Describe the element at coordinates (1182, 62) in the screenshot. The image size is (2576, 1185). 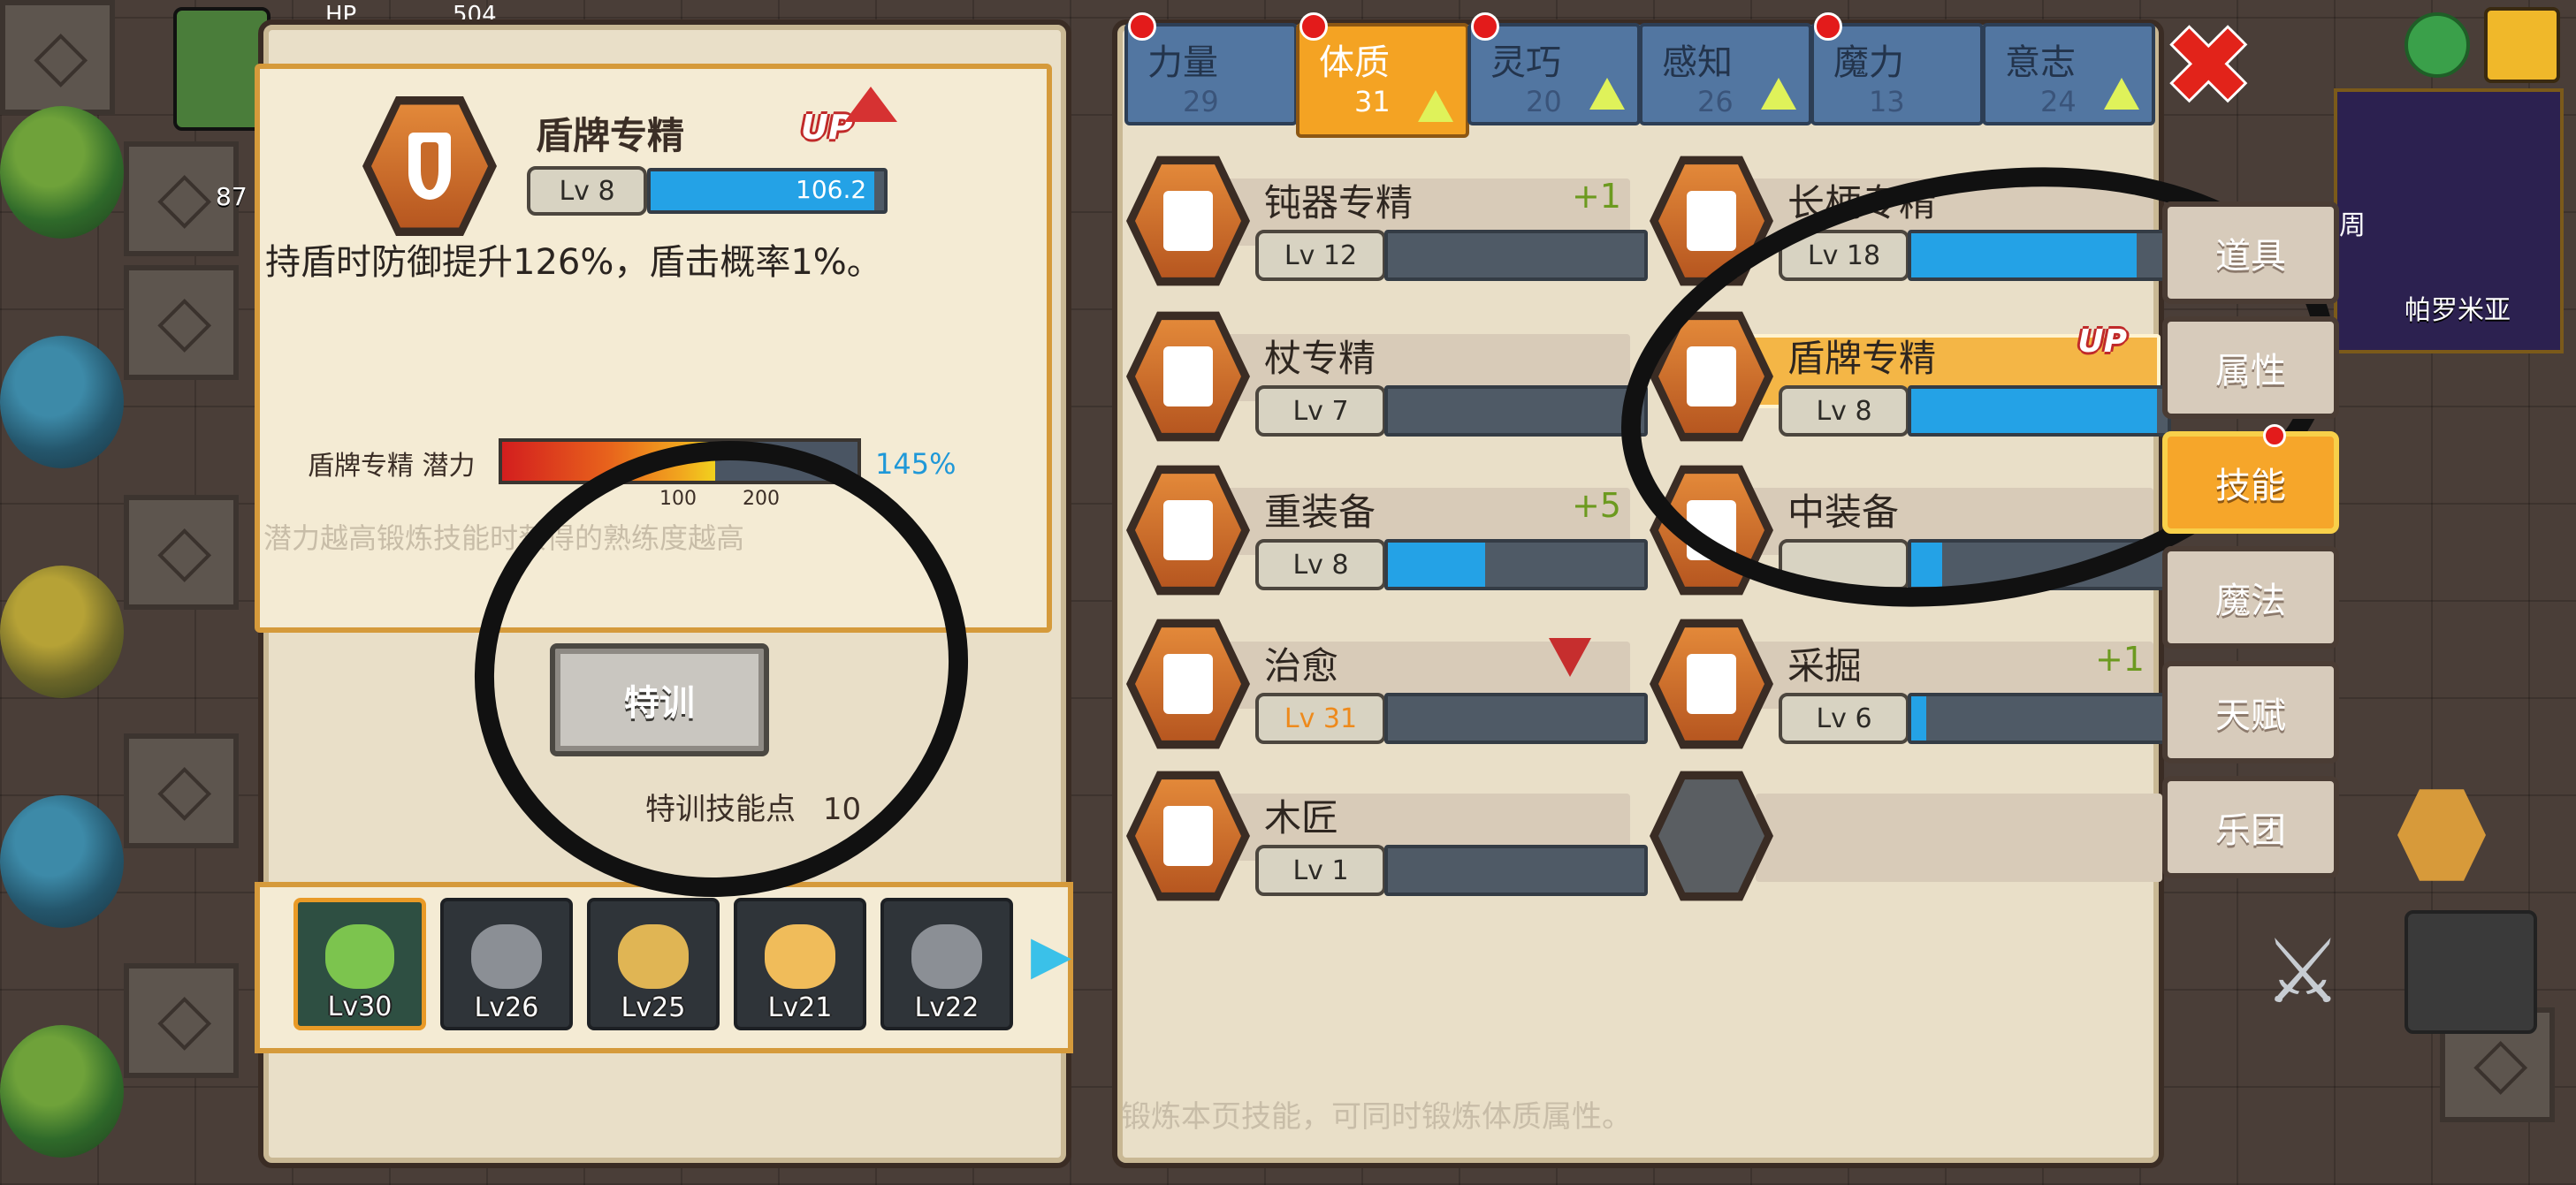
I see `attribute-tab-name: 力量` at that location.